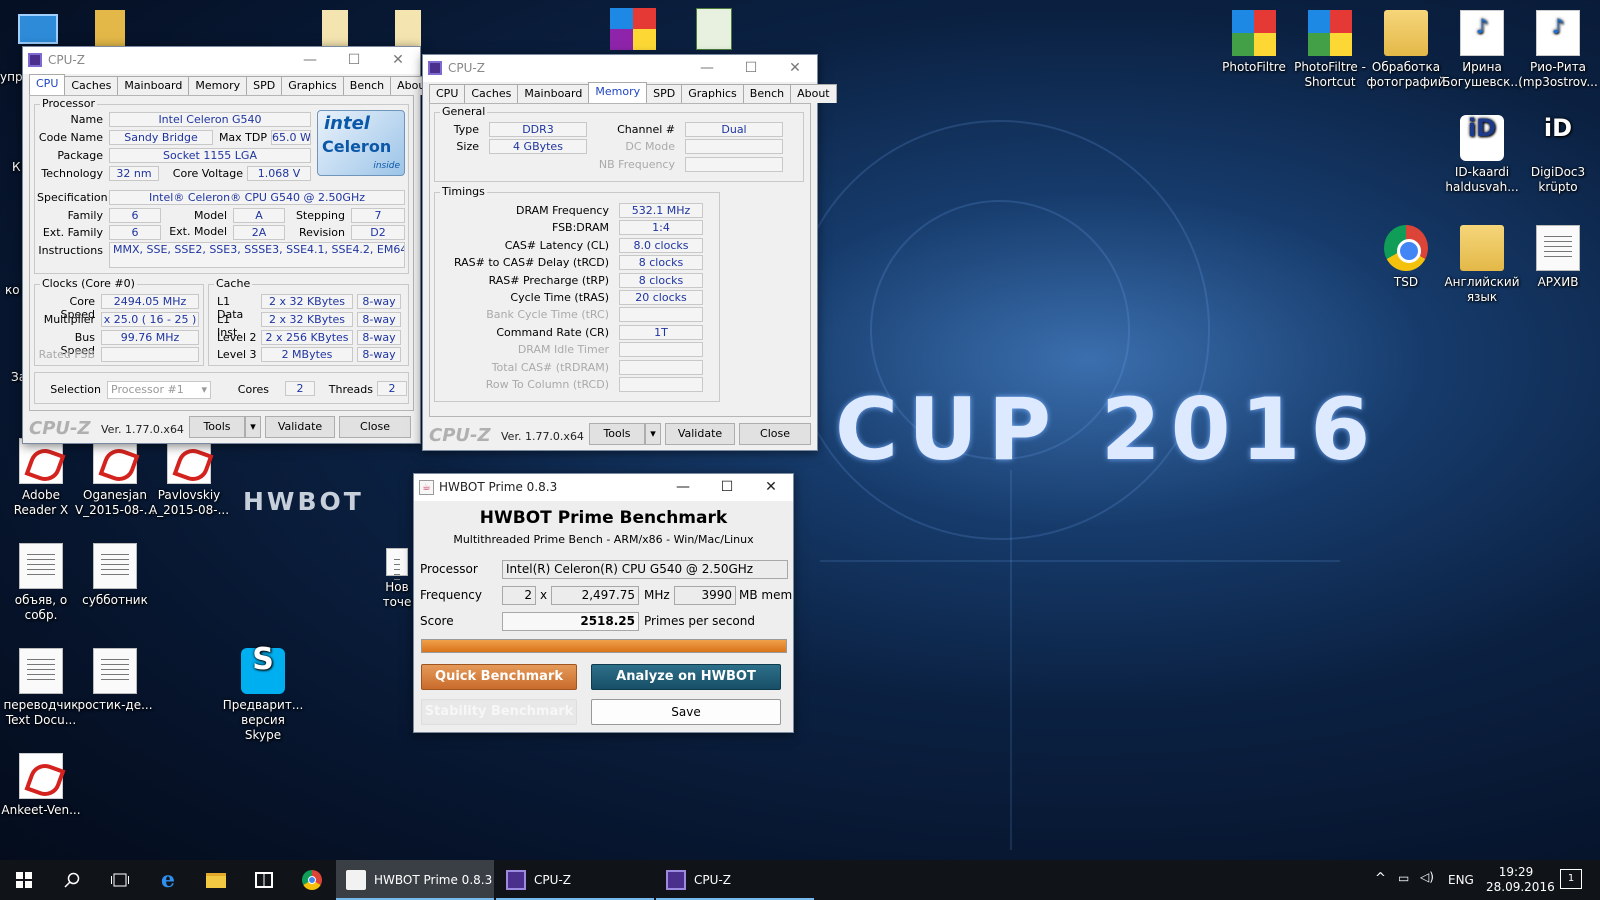 This screenshot has width=1600, height=900. Describe the element at coordinates (312, 880) in the screenshot. I see `chrome-icon` at that location.